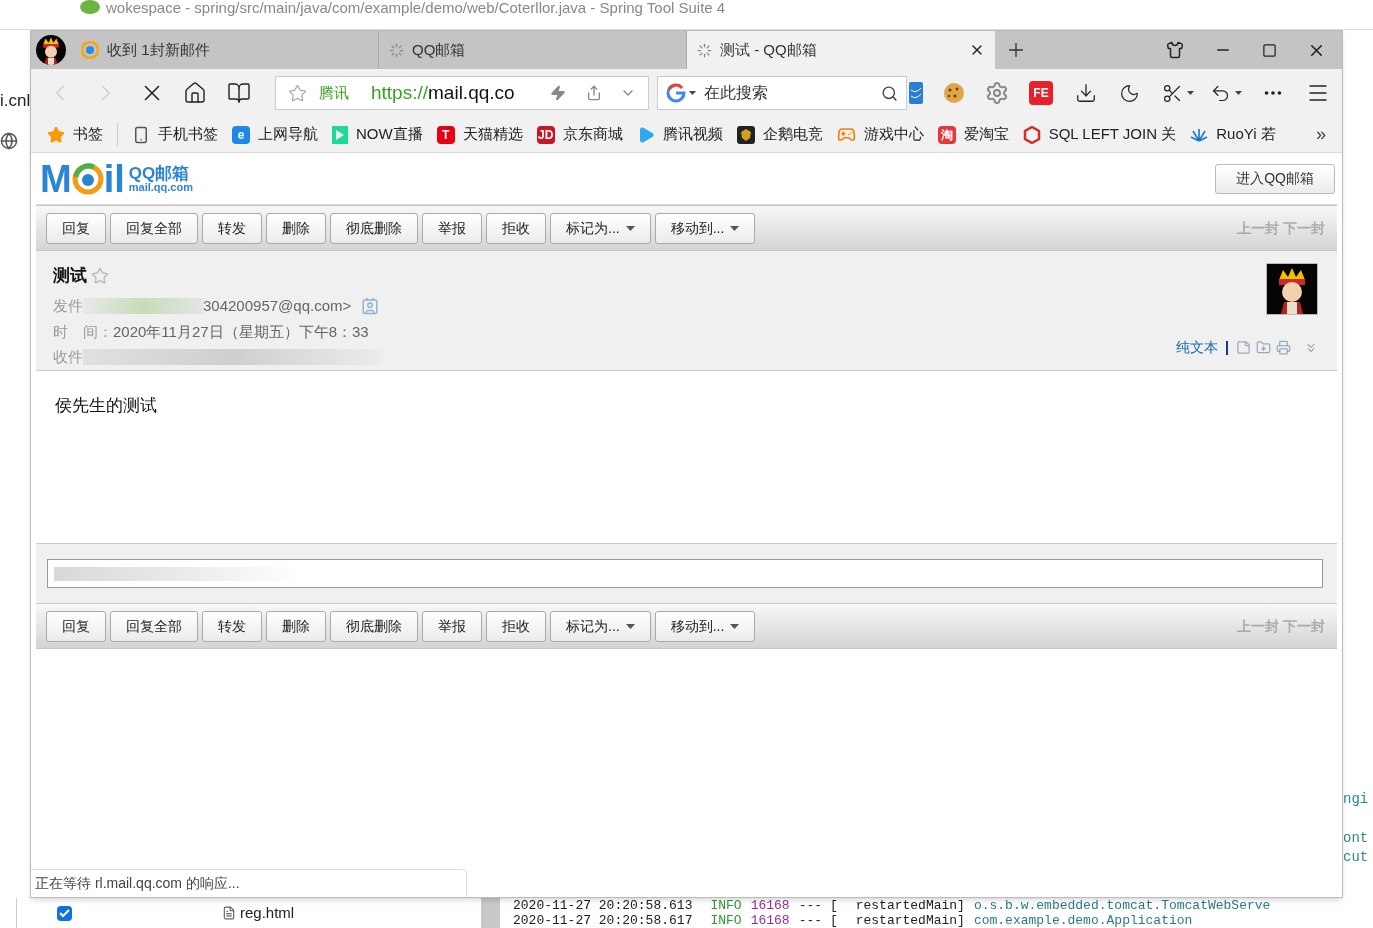  I want to click on gear-icon, so click(997, 93).